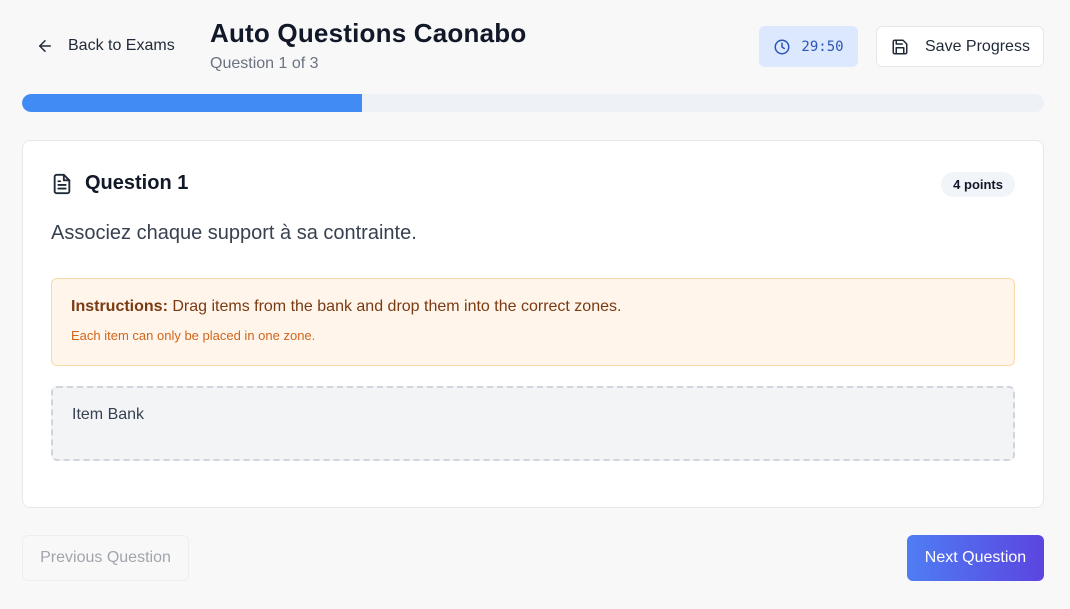 This screenshot has height=609, width=1070. Describe the element at coordinates (45, 46) in the screenshot. I see `arrow-left-icon` at that location.